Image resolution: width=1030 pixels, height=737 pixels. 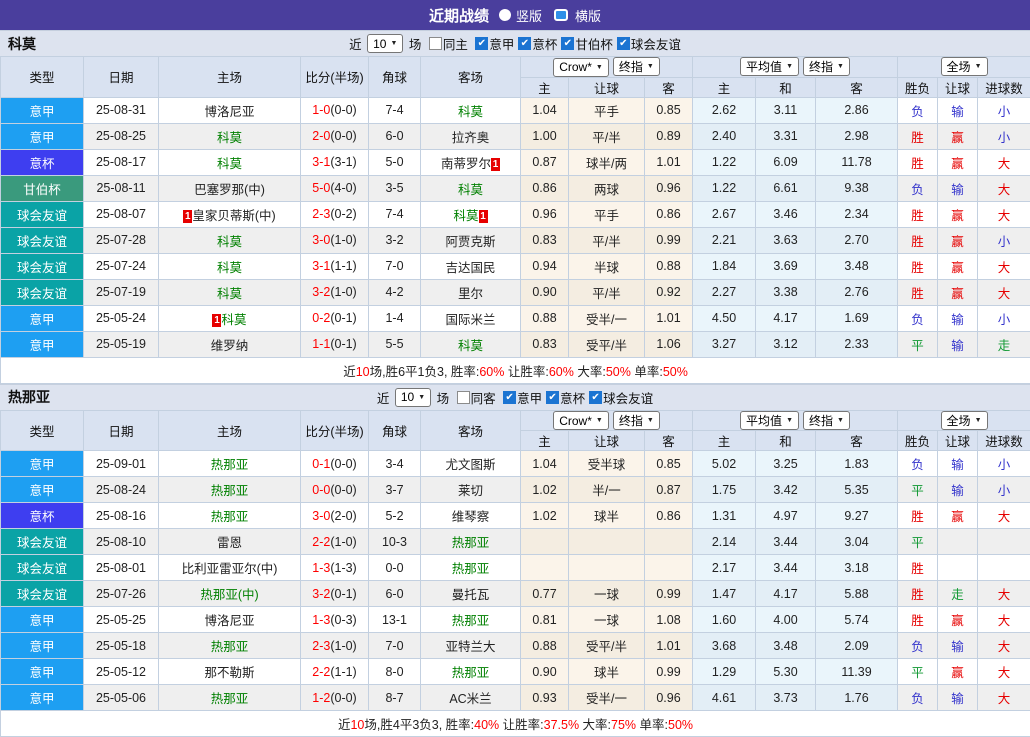 What do you see at coordinates (669, 266) in the screenshot?
I see `odds-away: 0.88` at bounding box center [669, 266].